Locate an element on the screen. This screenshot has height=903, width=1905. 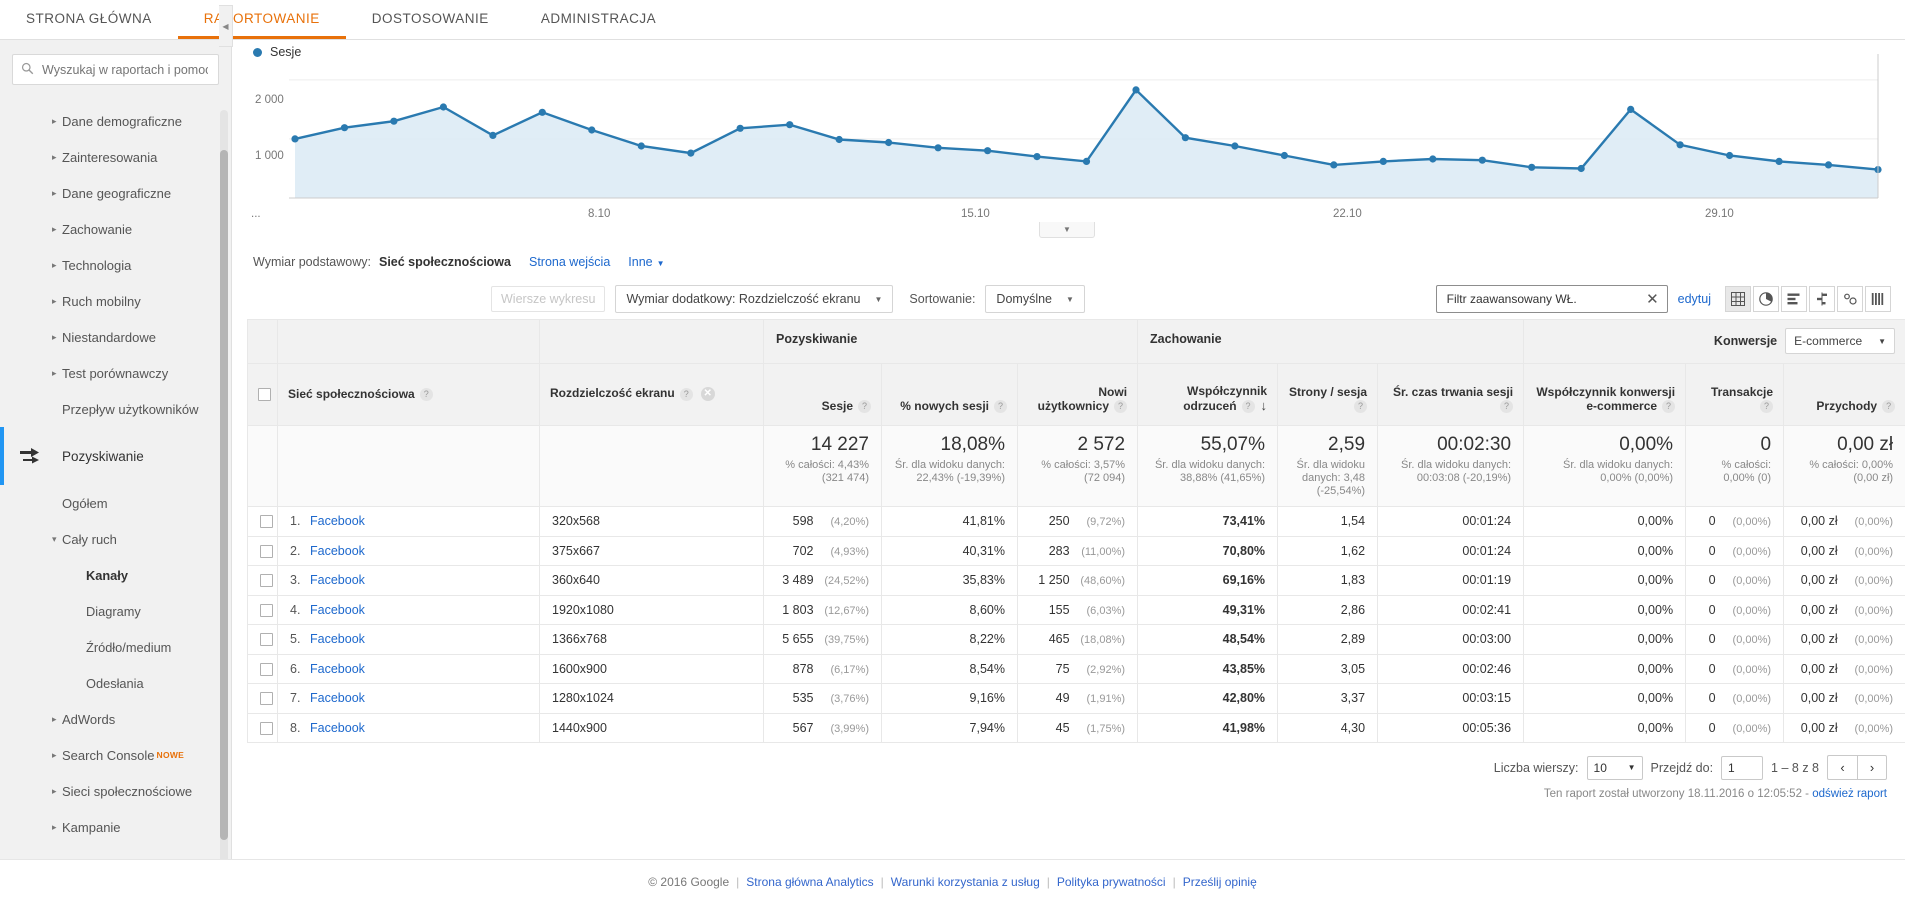
col-header-transactions: Transakcje? is located at coordinates (1735, 394).